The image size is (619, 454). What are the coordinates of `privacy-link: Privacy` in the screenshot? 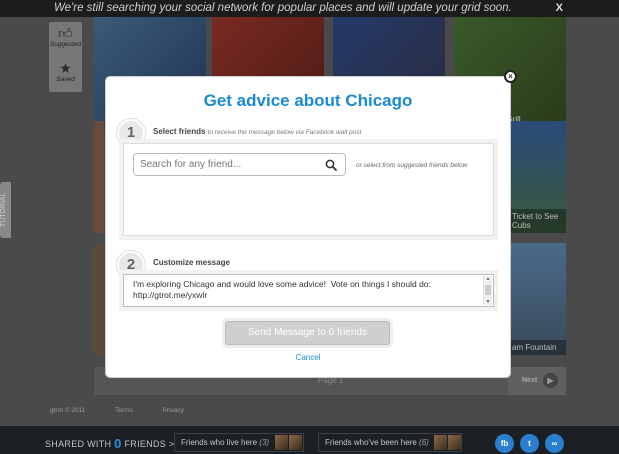 It's located at (173, 410).